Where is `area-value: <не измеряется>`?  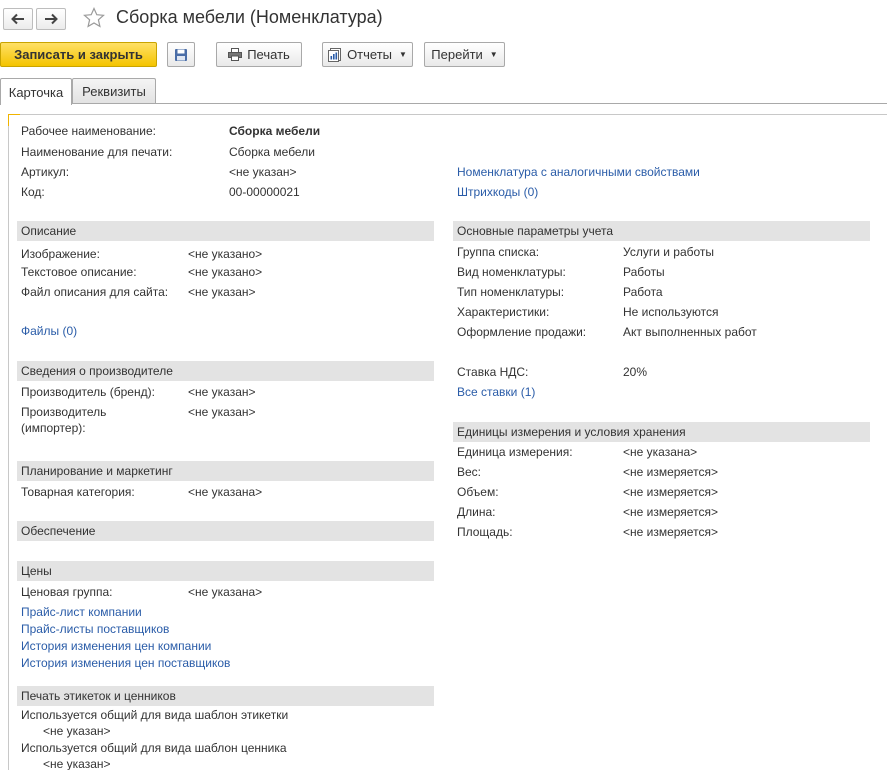
area-value: <не измеряется> is located at coordinates (670, 532).